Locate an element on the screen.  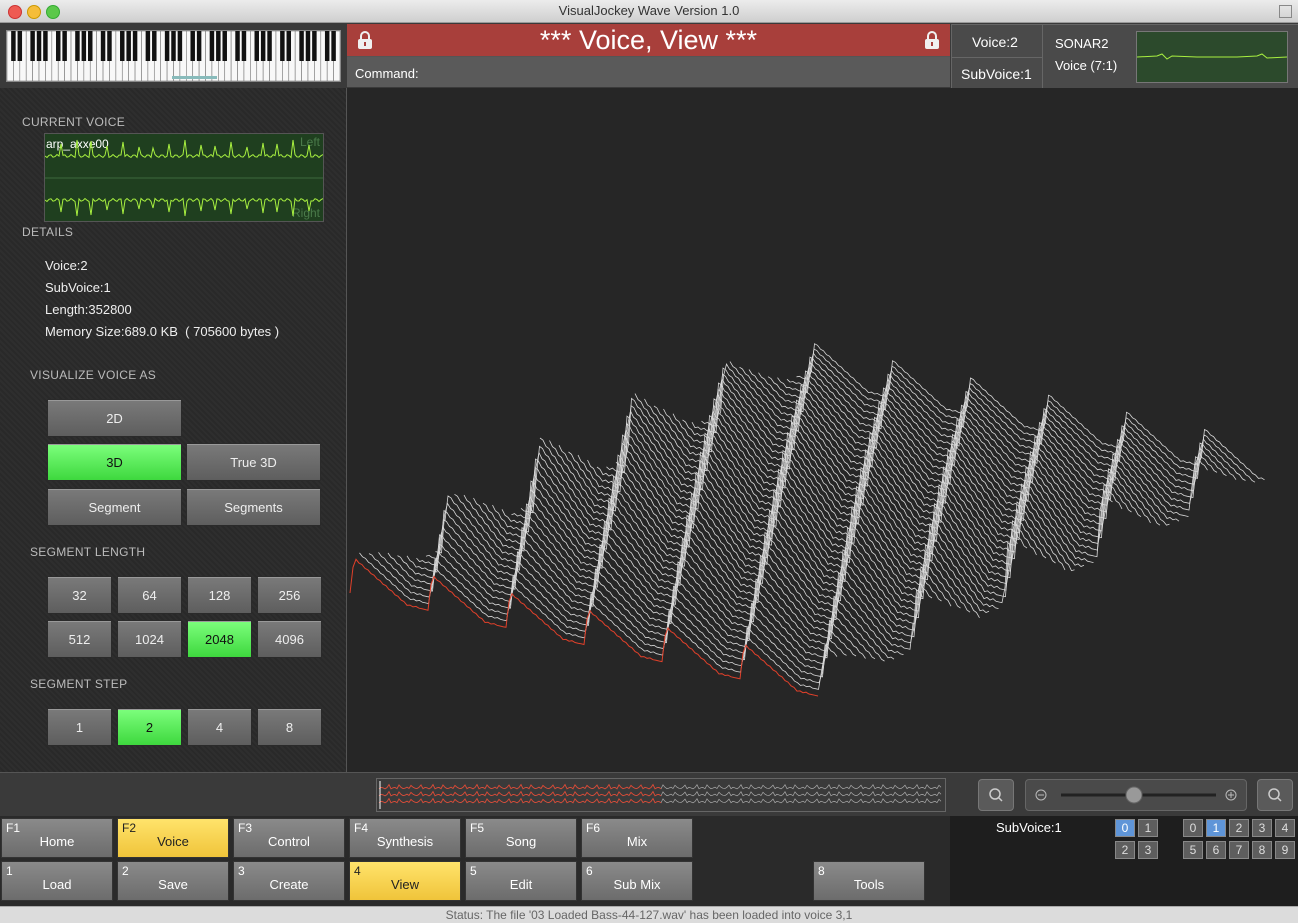
key-label: Home is located at coordinates (57, 841).